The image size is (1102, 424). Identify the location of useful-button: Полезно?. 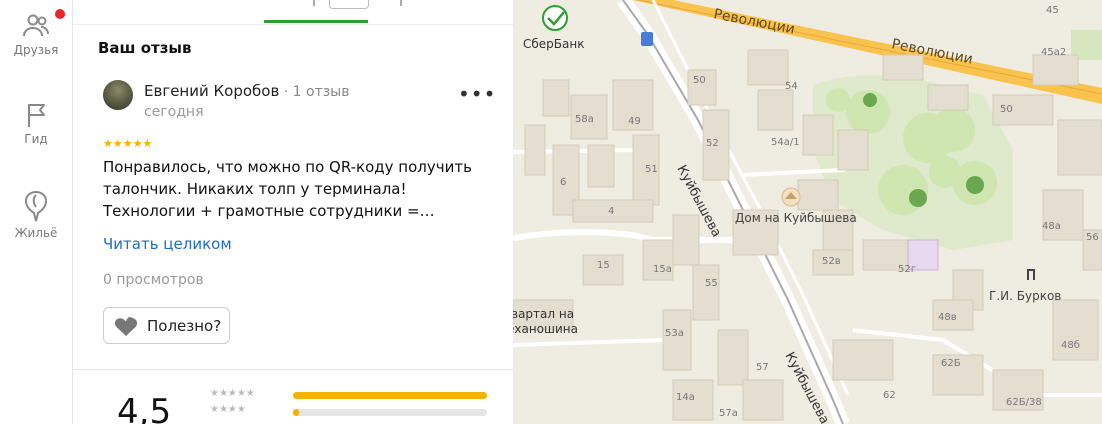
(166, 325).